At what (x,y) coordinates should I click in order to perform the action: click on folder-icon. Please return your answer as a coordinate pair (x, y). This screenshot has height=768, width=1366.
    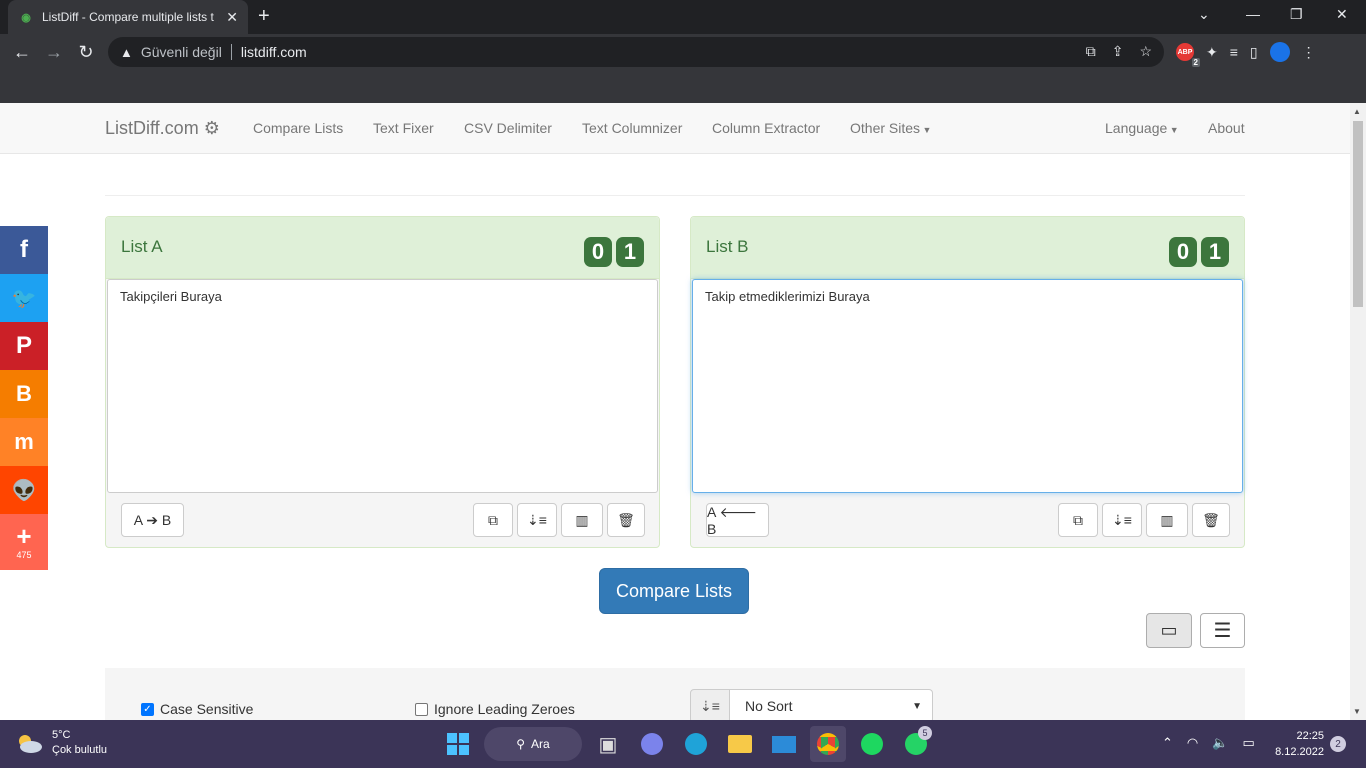
    Looking at the image, I should click on (740, 744).